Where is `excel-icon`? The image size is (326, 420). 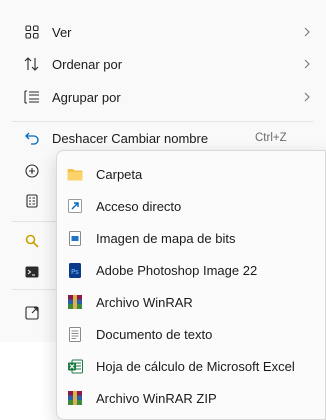
excel-icon is located at coordinates (75, 366).